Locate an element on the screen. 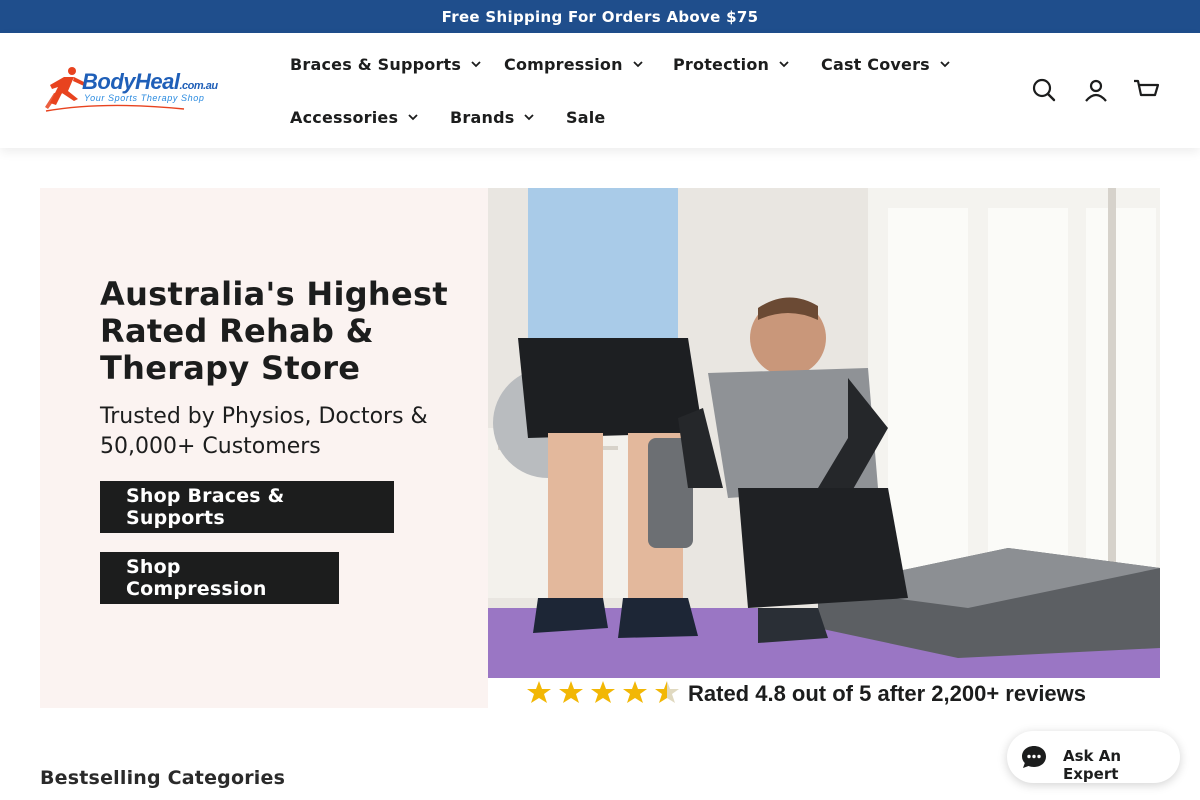 This screenshot has width=1200, height=800. nav-item-cast-covers: Cast Covers is located at coordinates (885, 64).